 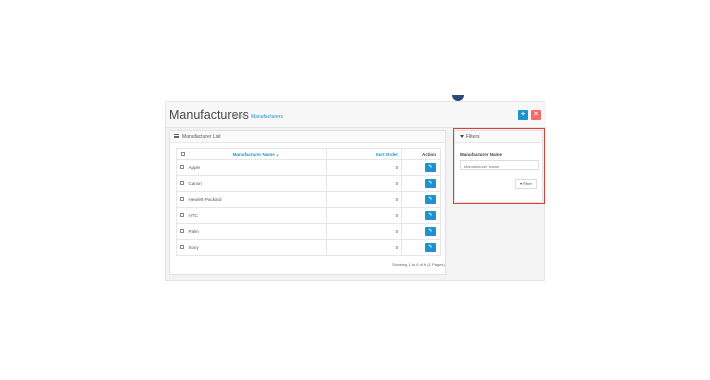 What do you see at coordinates (176, 136) in the screenshot?
I see `list-icon` at bounding box center [176, 136].